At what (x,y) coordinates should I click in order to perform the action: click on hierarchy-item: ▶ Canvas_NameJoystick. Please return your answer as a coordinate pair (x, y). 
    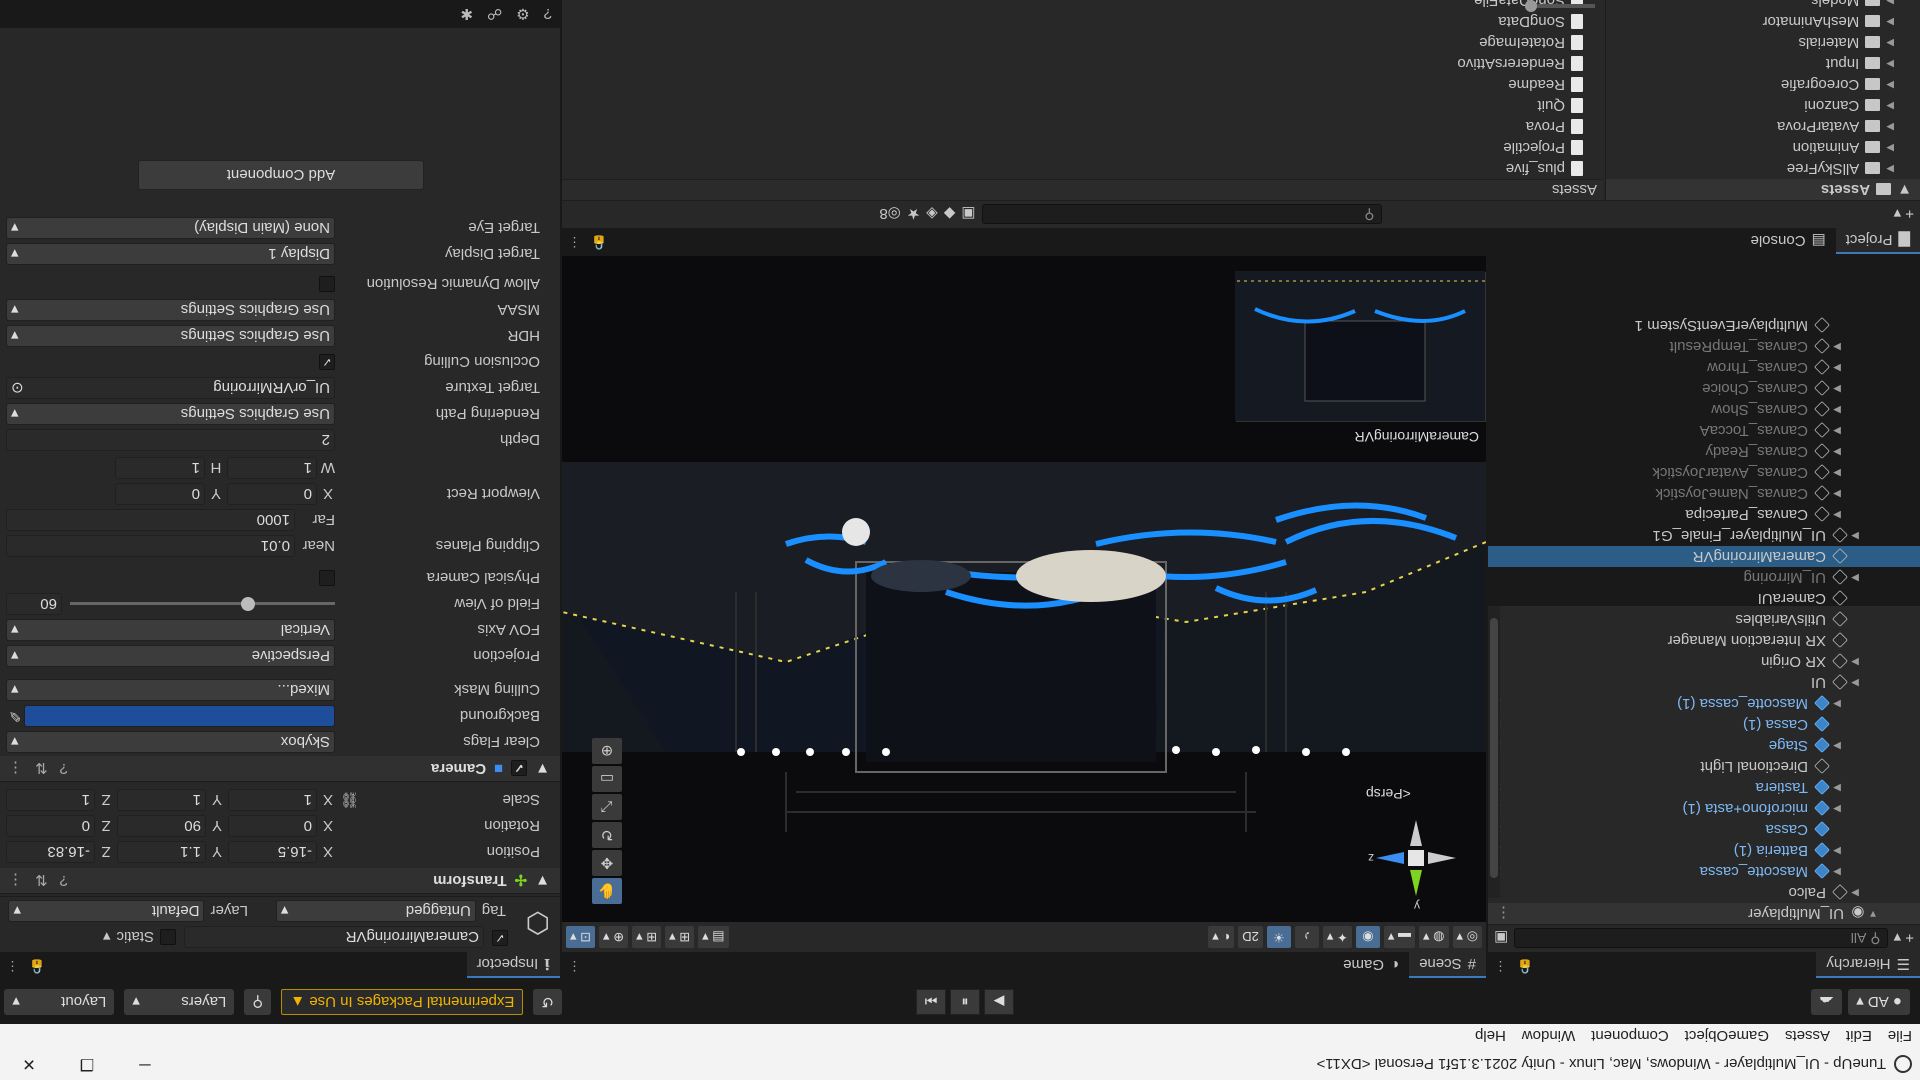
    Looking at the image, I should click on (1704, 493).